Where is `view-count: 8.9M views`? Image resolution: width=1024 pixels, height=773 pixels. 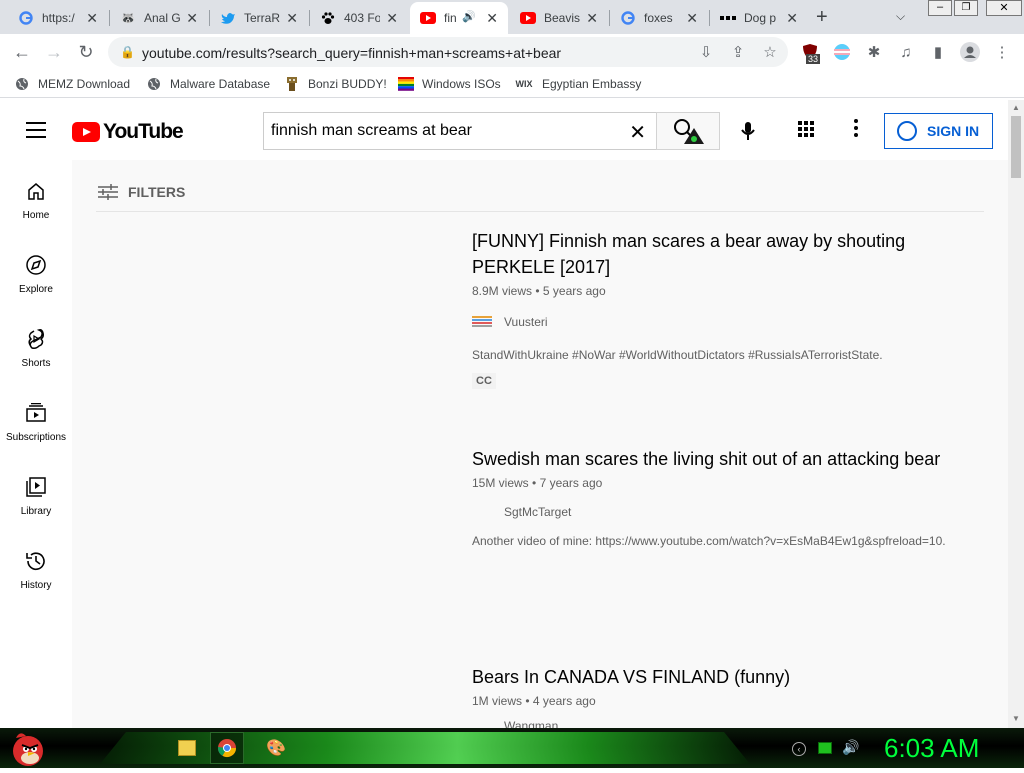 view-count: 8.9M views is located at coordinates (502, 291).